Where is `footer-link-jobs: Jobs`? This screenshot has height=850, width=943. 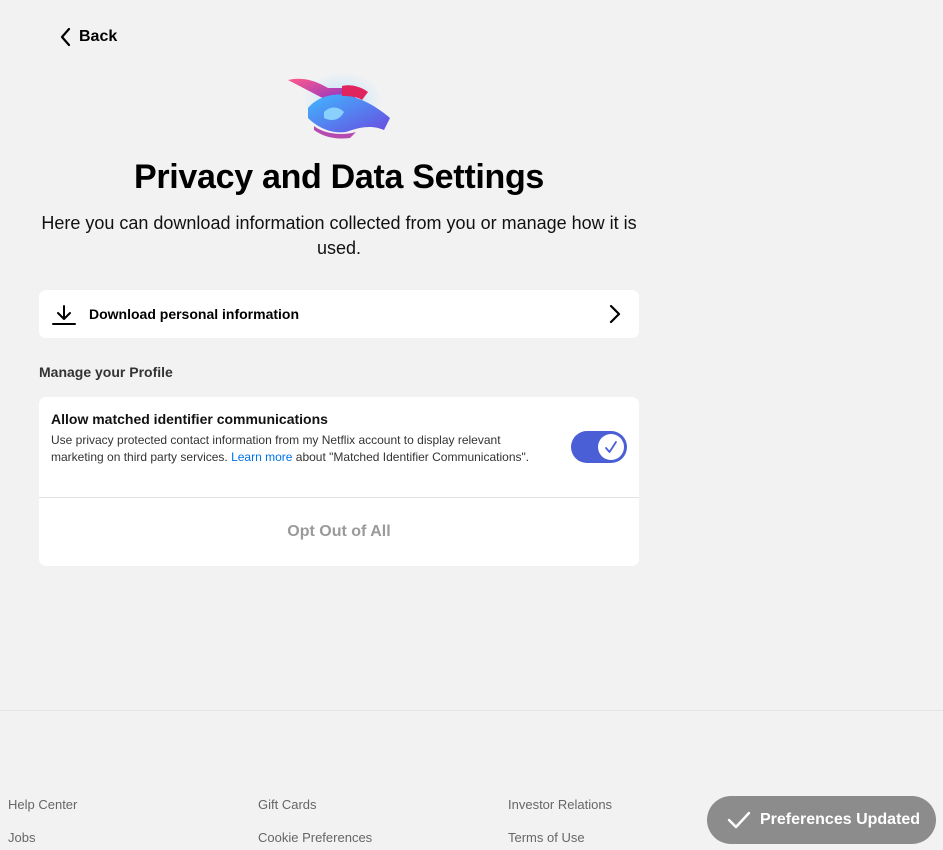 footer-link-jobs: Jobs is located at coordinates (21, 837).